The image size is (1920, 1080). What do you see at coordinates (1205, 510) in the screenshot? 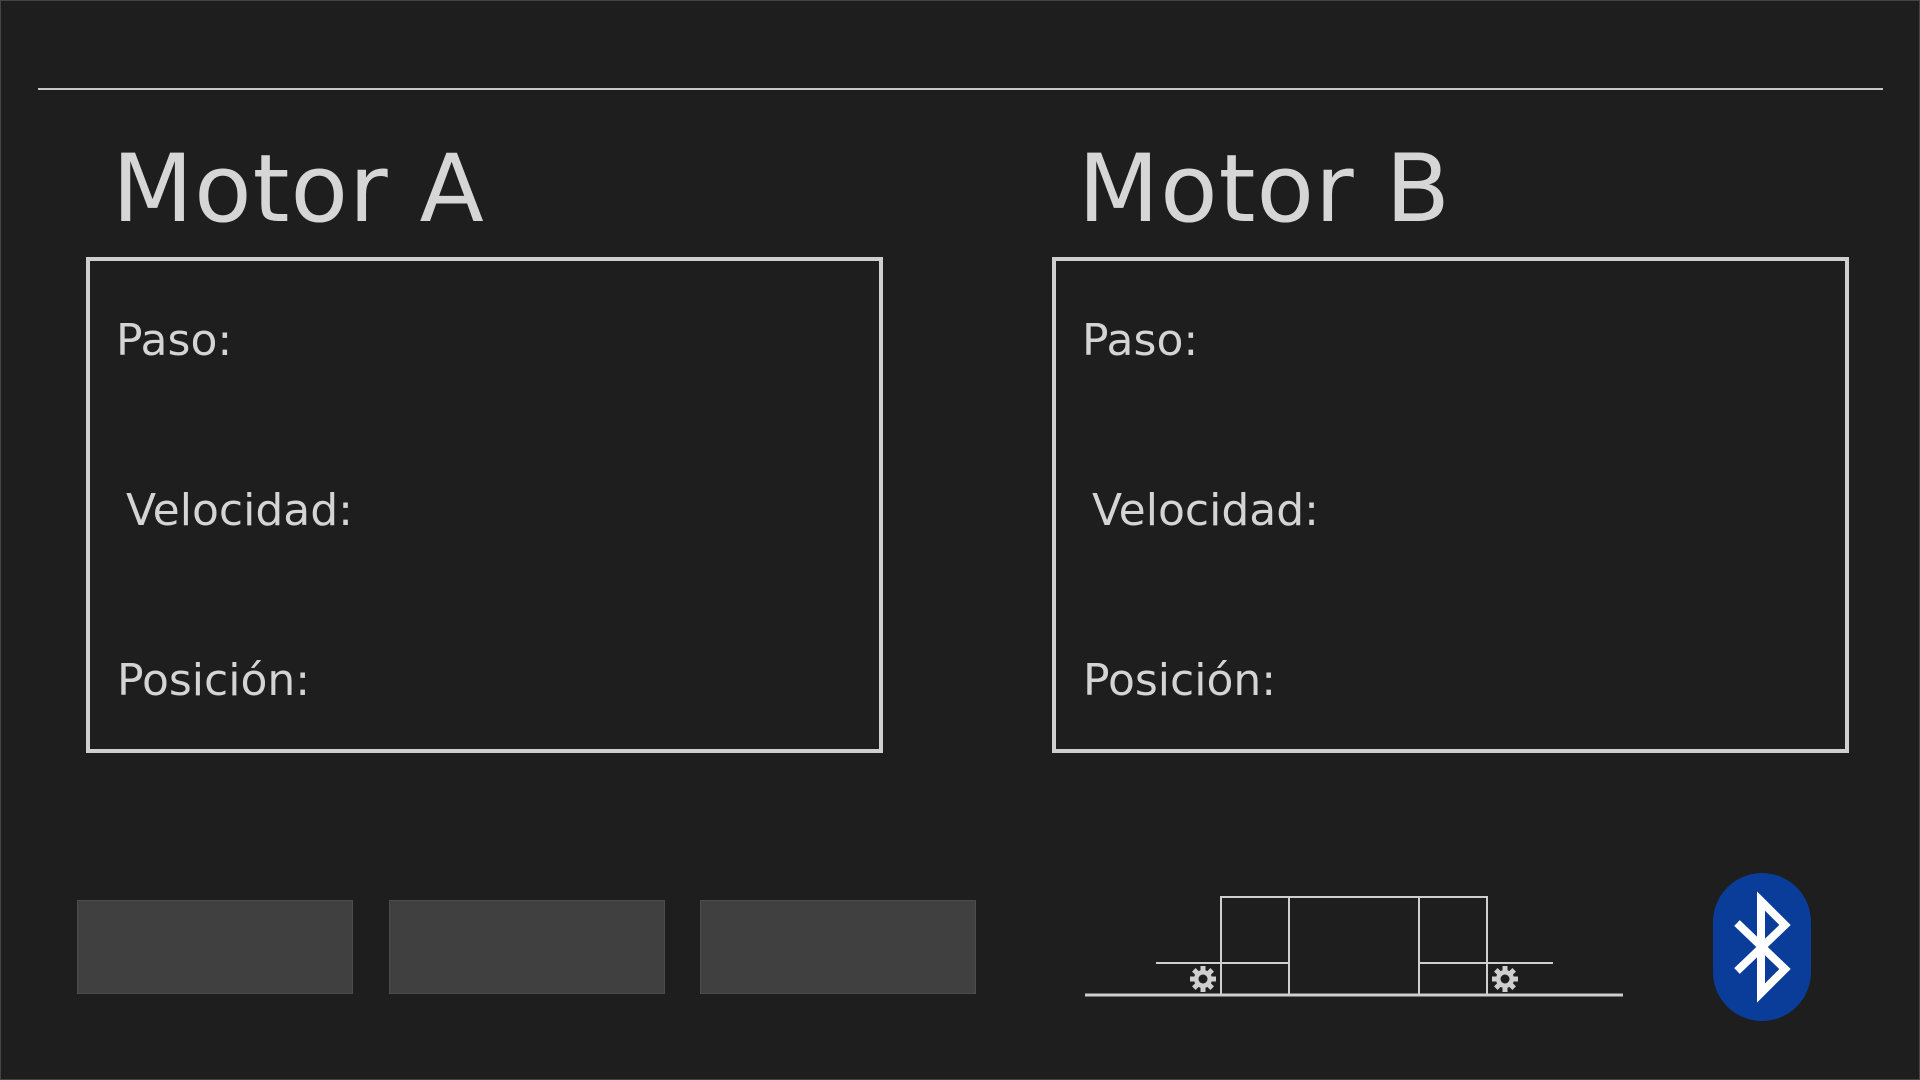
I see `motor-b-velocidad-label: Velocidad:` at bounding box center [1205, 510].